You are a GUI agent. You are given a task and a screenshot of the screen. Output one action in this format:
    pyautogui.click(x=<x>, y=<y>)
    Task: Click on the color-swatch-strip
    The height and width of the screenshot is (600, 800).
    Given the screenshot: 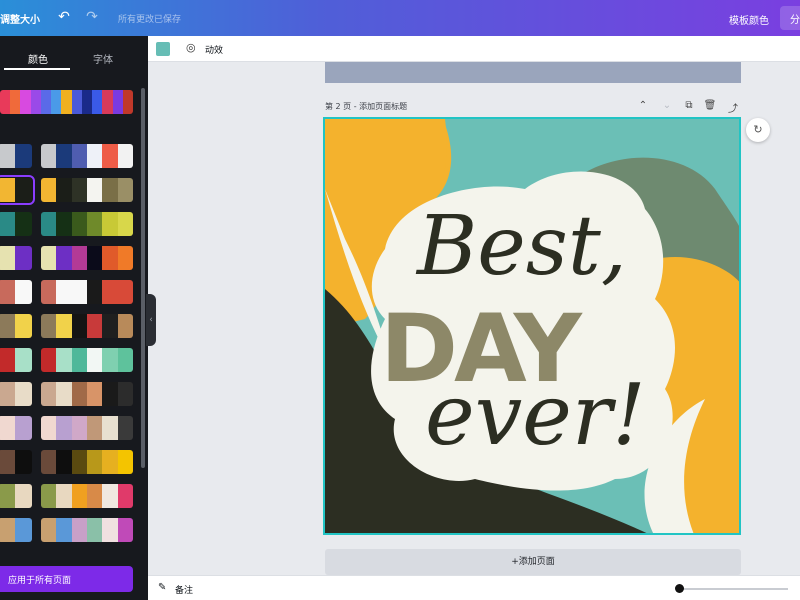 What is the action you would take?
    pyautogui.click(x=66, y=102)
    